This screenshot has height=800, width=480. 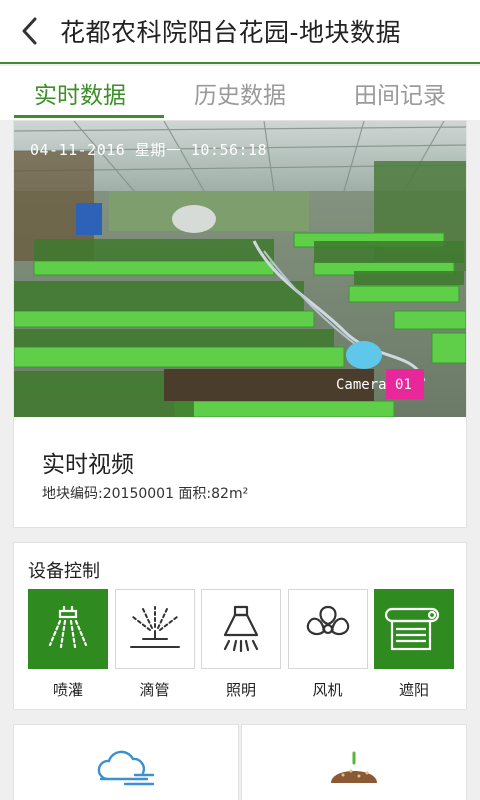 I want to click on tab-bar: 实时数据 历史数据 田间记录, so click(x=240, y=93).